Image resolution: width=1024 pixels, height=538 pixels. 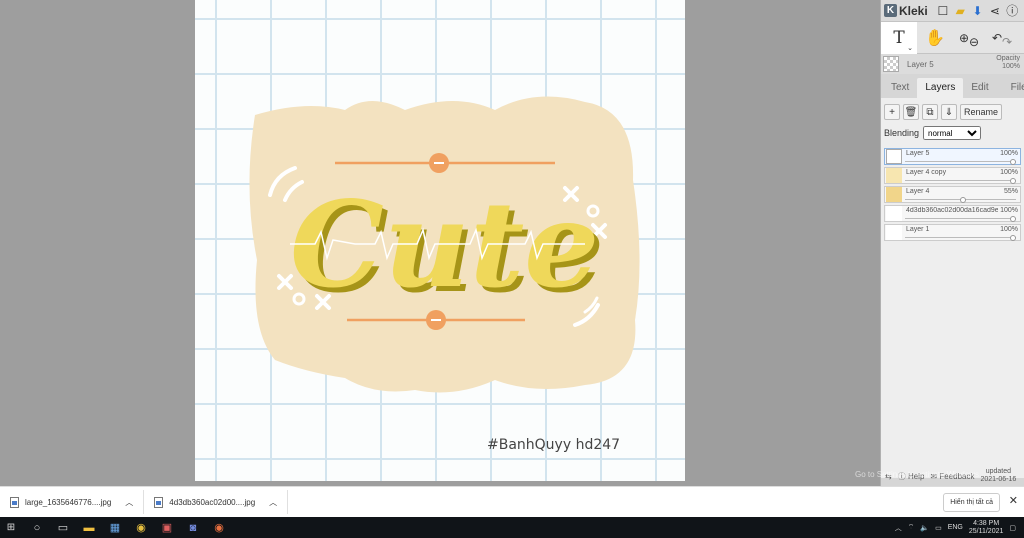 What do you see at coordinates (913, 10) in the screenshot?
I see `app-name: Kleki` at bounding box center [913, 10].